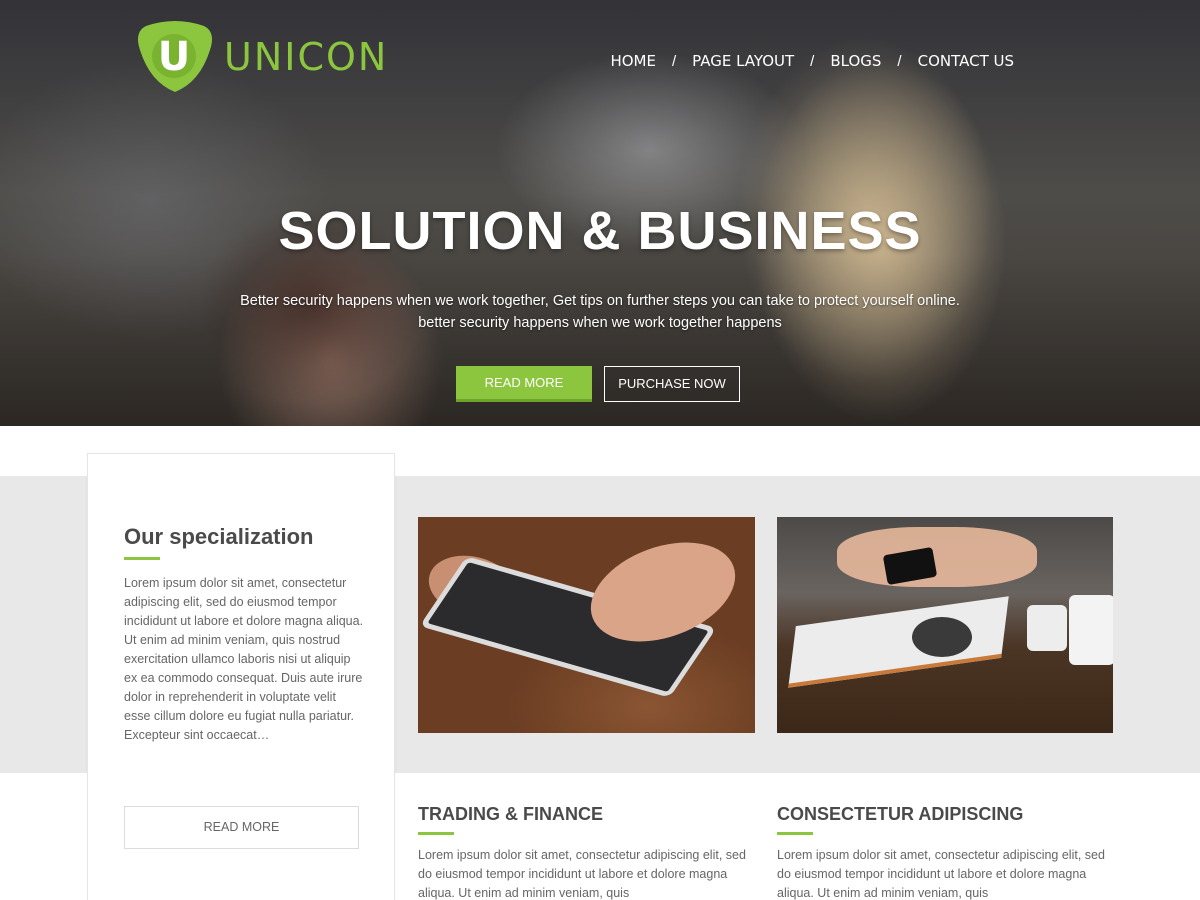 Image resolution: width=1200 pixels, height=900 pixels. What do you see at coordinates (510, 814) in the screenshot?
I see `column-title-trading: TRADING & FINANCE` at bounding box center [510, 814].